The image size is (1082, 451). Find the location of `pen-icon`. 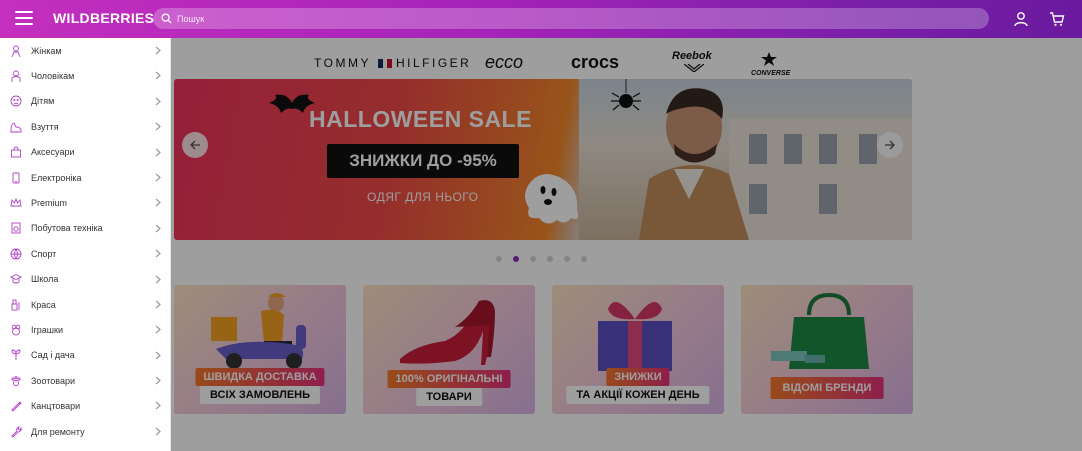

pen-icon is located at coordinates (16, 406).